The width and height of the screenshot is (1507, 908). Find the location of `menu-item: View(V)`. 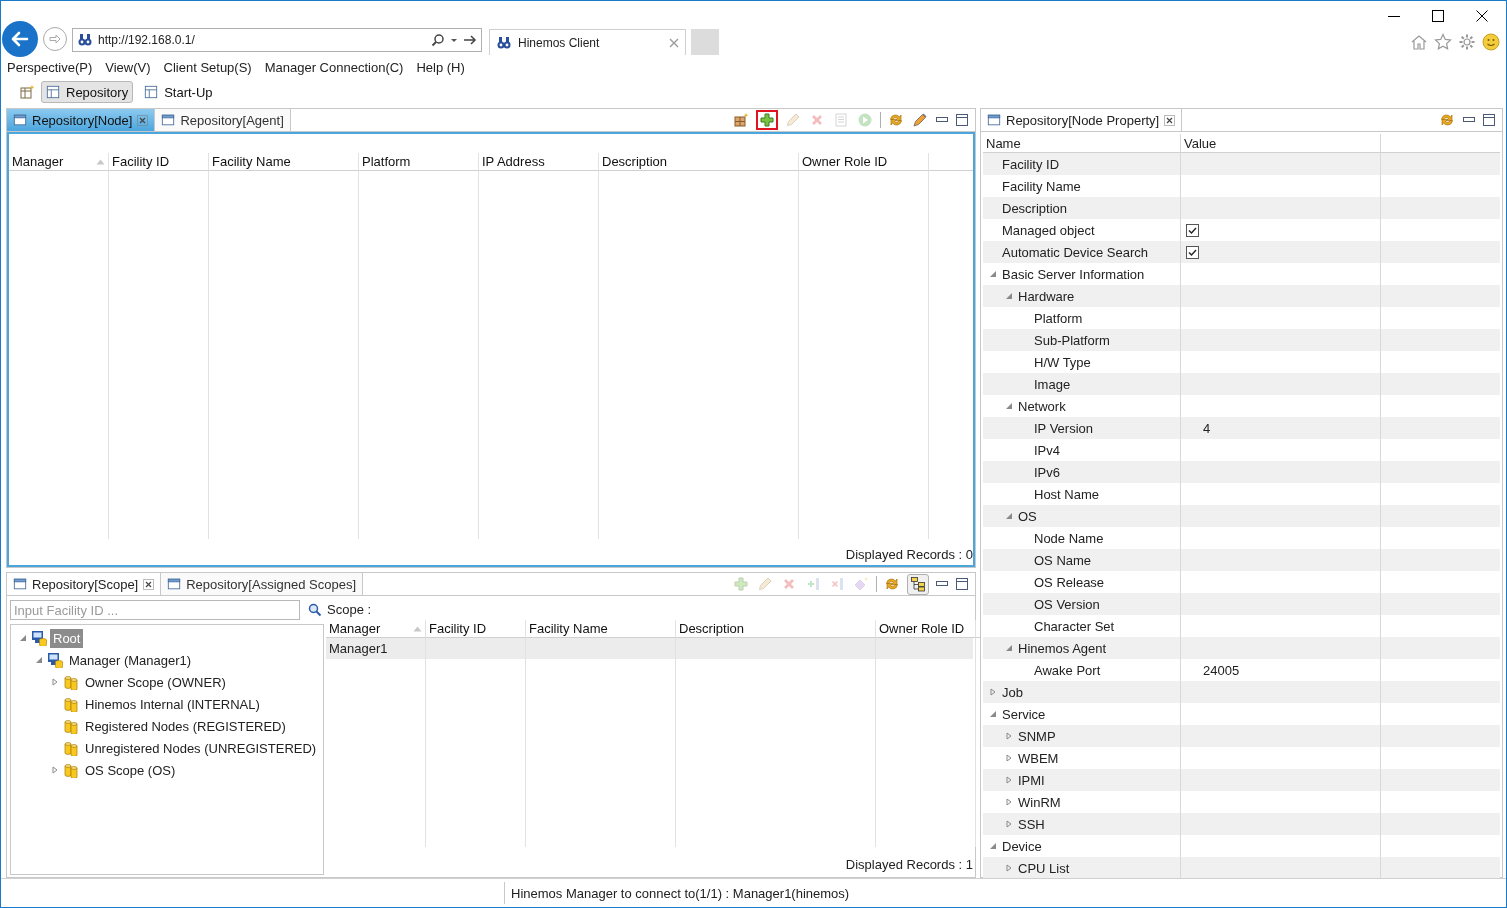

menu-item: View(V) is located at coordinates (128, 67).